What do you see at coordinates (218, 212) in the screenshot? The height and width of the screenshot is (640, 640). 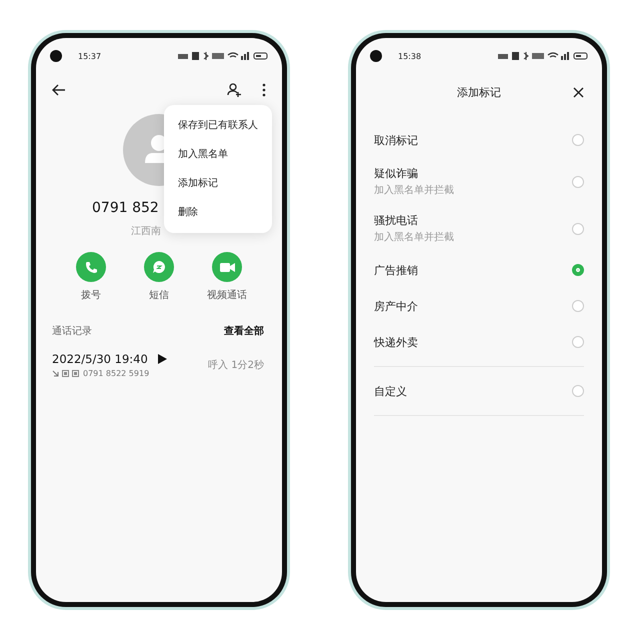 I see `menu-item: 删除` at bounding box center [218, 212].